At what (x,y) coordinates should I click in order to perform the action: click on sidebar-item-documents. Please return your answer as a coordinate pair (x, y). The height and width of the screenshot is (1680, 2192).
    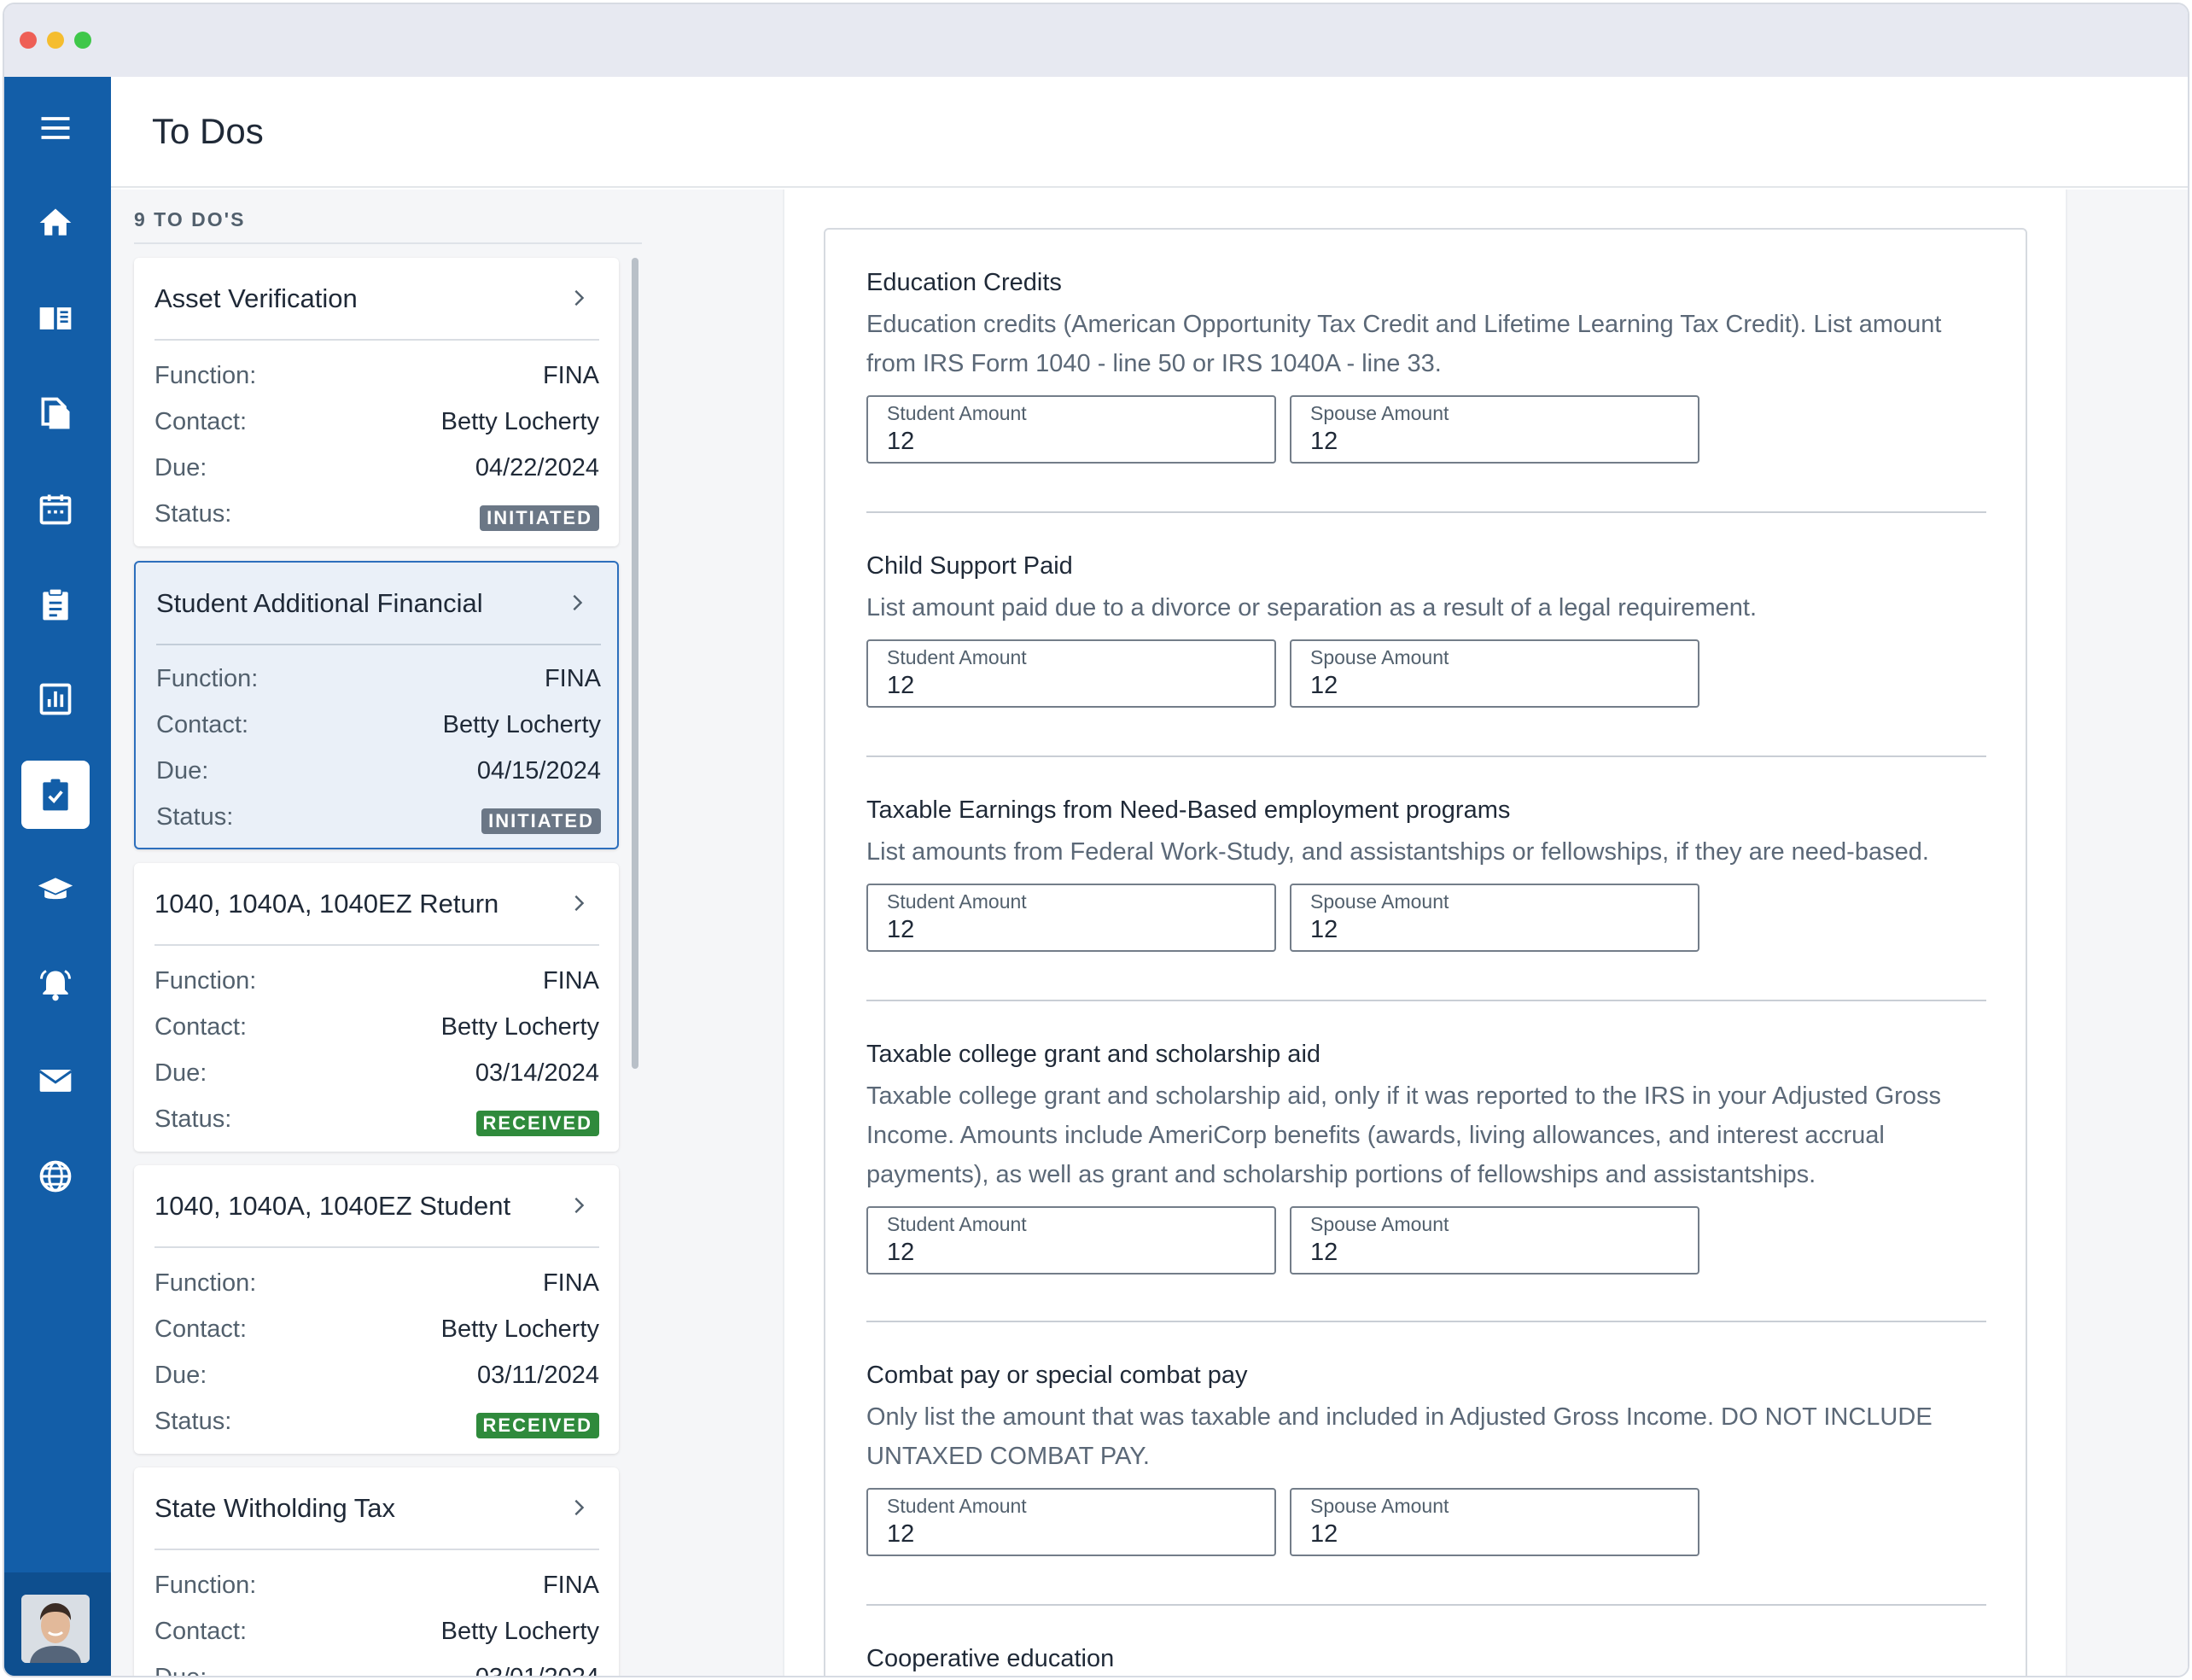
    Looking at the image, I should click on (55, 413).